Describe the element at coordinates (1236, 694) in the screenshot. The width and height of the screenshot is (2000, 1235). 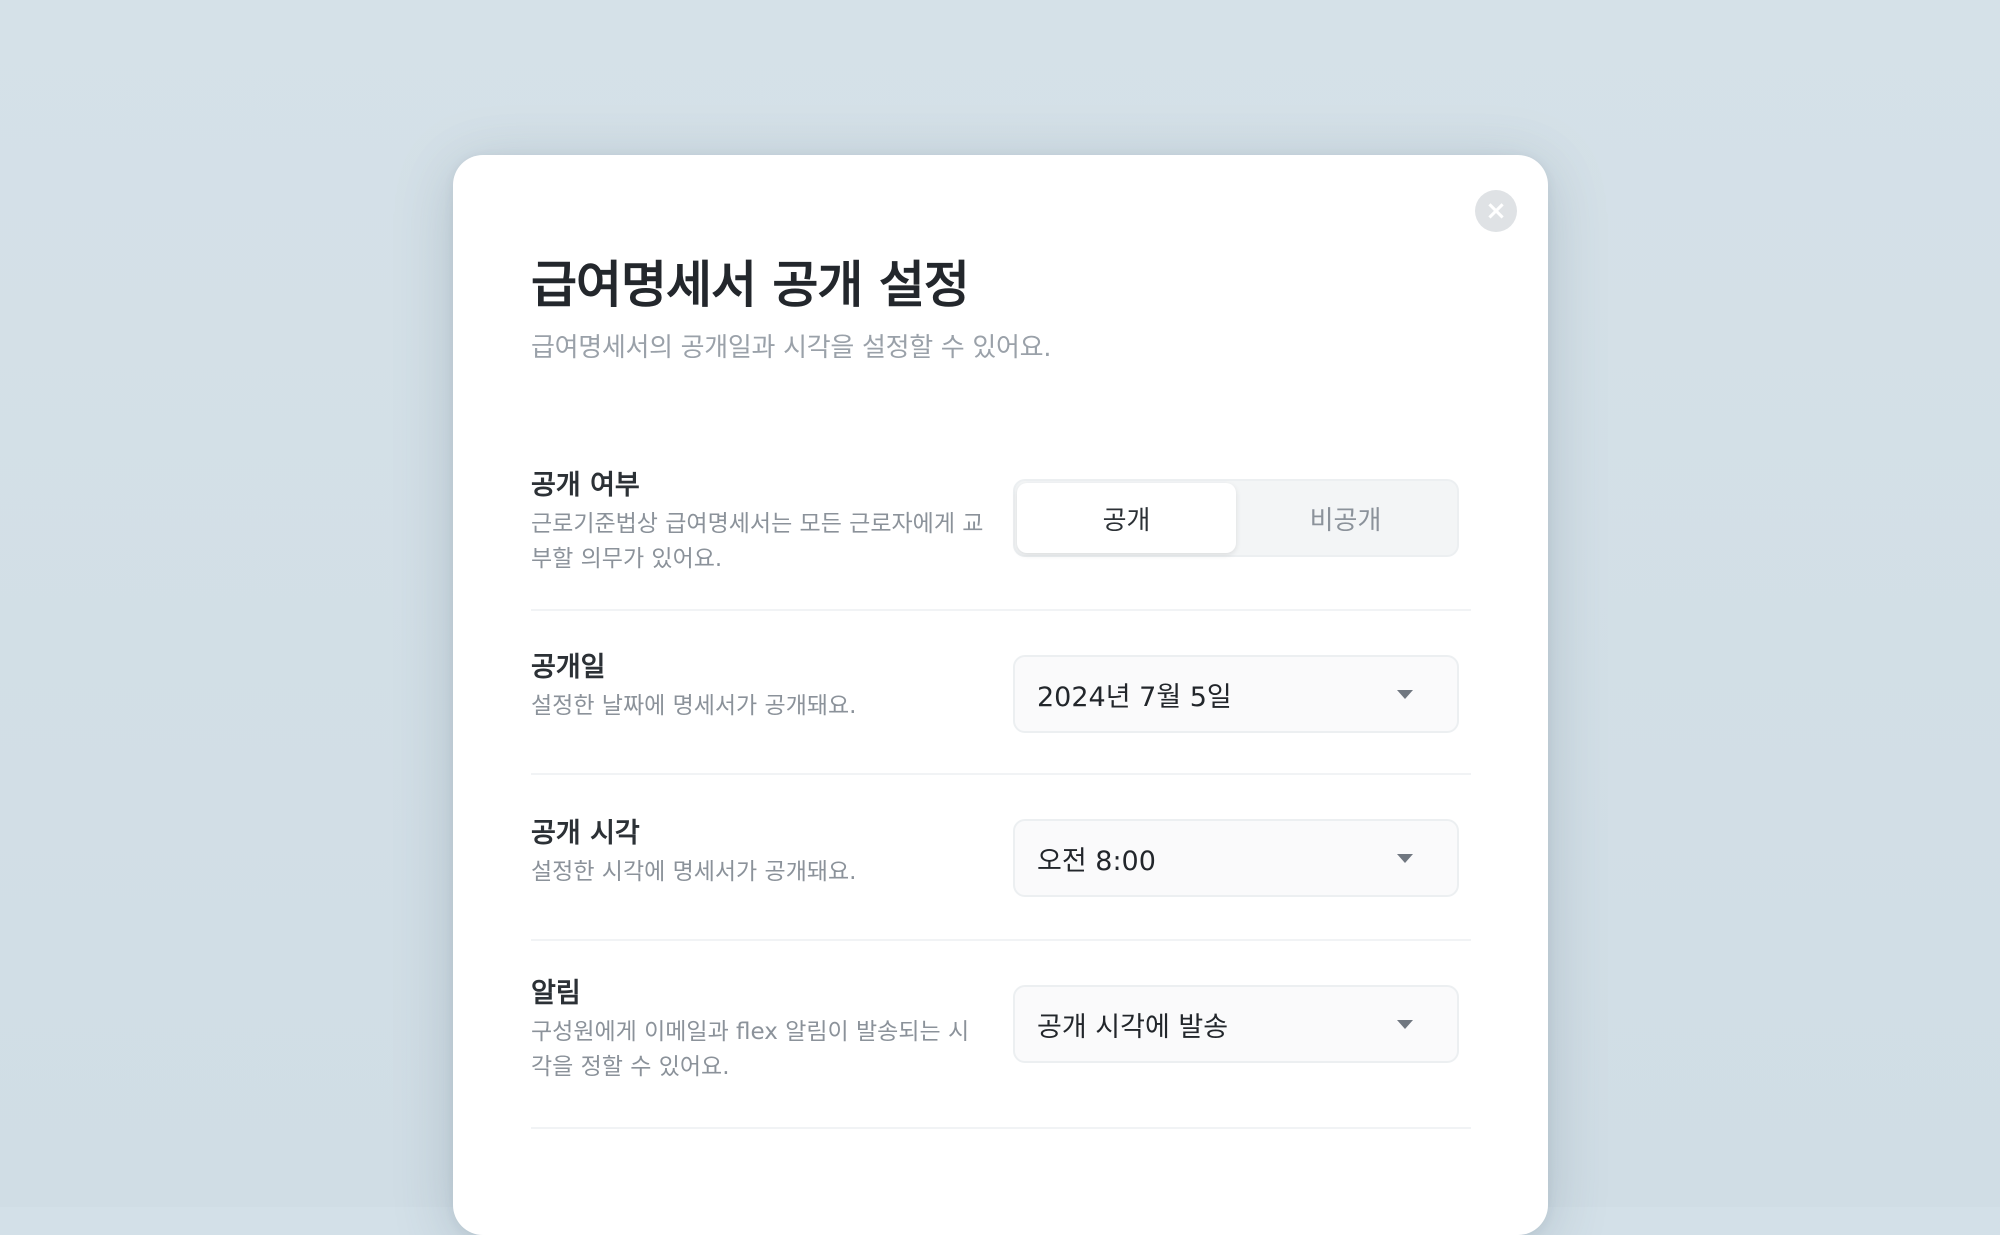
I see `release-date-select: 2024년 7월 5일` at that location.